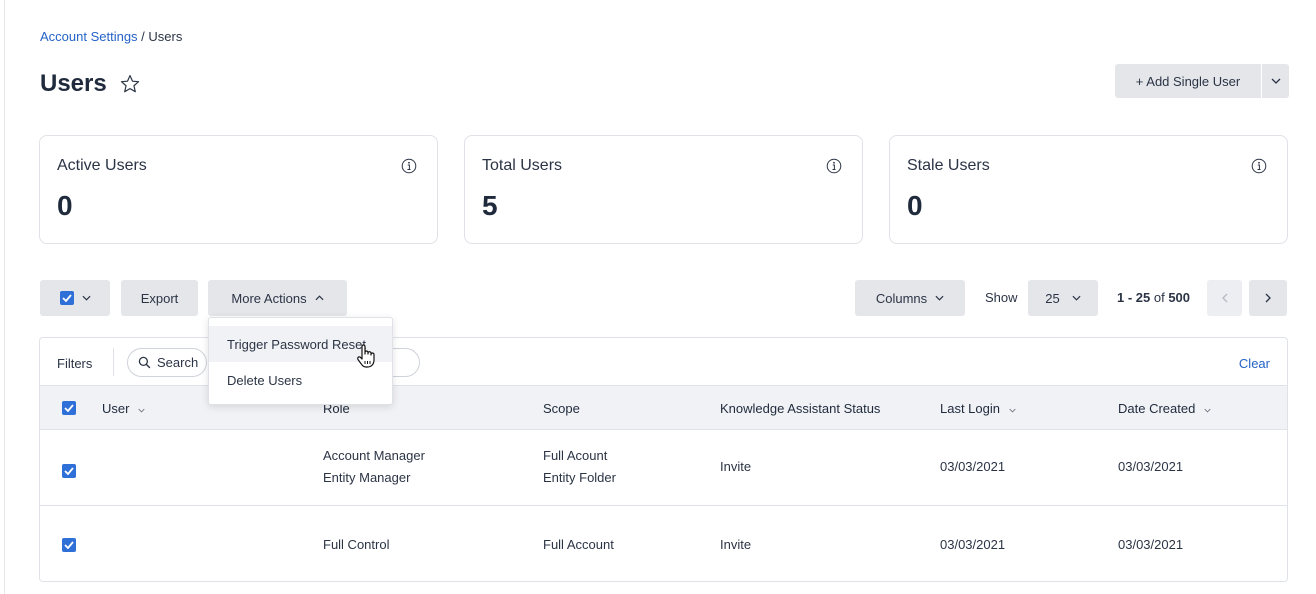  What do you see at coordinates (561, 408) in the screenshot?
I see `column-header-scope: Scope` at bounding box center [561, 408].